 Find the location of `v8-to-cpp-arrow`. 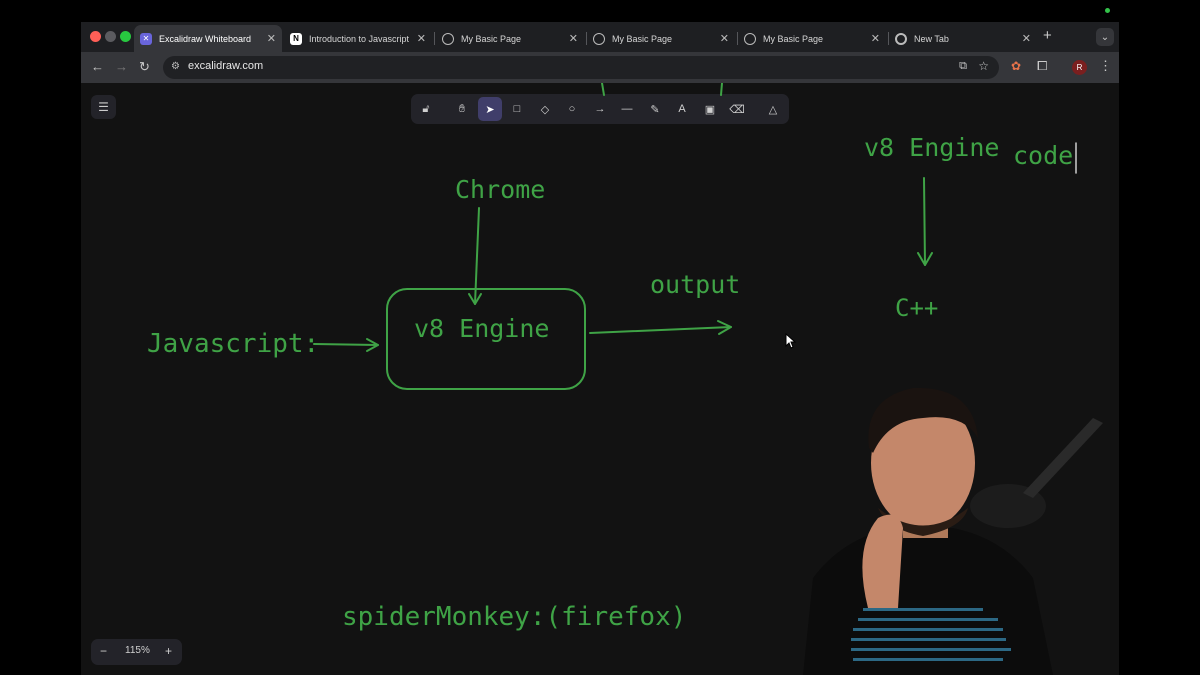

v8-to-cpp-arrow is located at coordinates (924, 221).